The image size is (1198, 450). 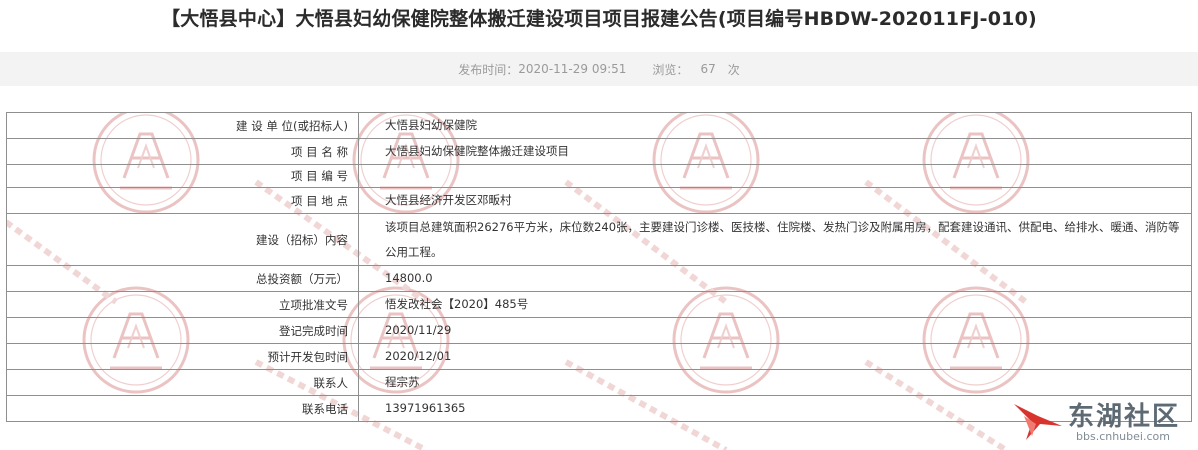 What do you see at coordinates (182, 330) in the screenshot?
I see `row-label: 登记完成时间` at bounding box center [182, 330].